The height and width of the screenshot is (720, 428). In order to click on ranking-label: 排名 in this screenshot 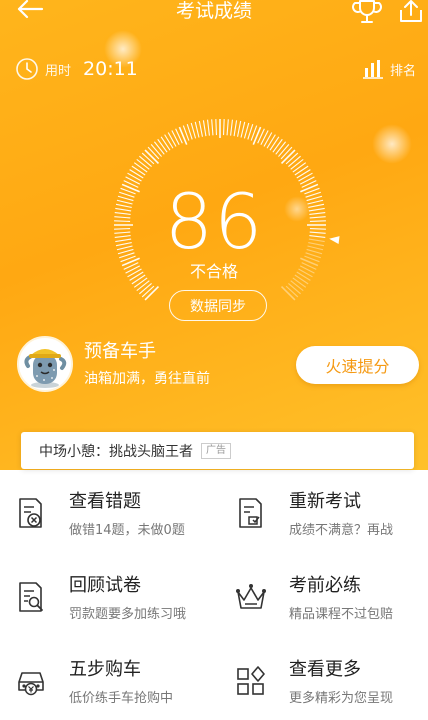, I will do `click(403, 71)`.